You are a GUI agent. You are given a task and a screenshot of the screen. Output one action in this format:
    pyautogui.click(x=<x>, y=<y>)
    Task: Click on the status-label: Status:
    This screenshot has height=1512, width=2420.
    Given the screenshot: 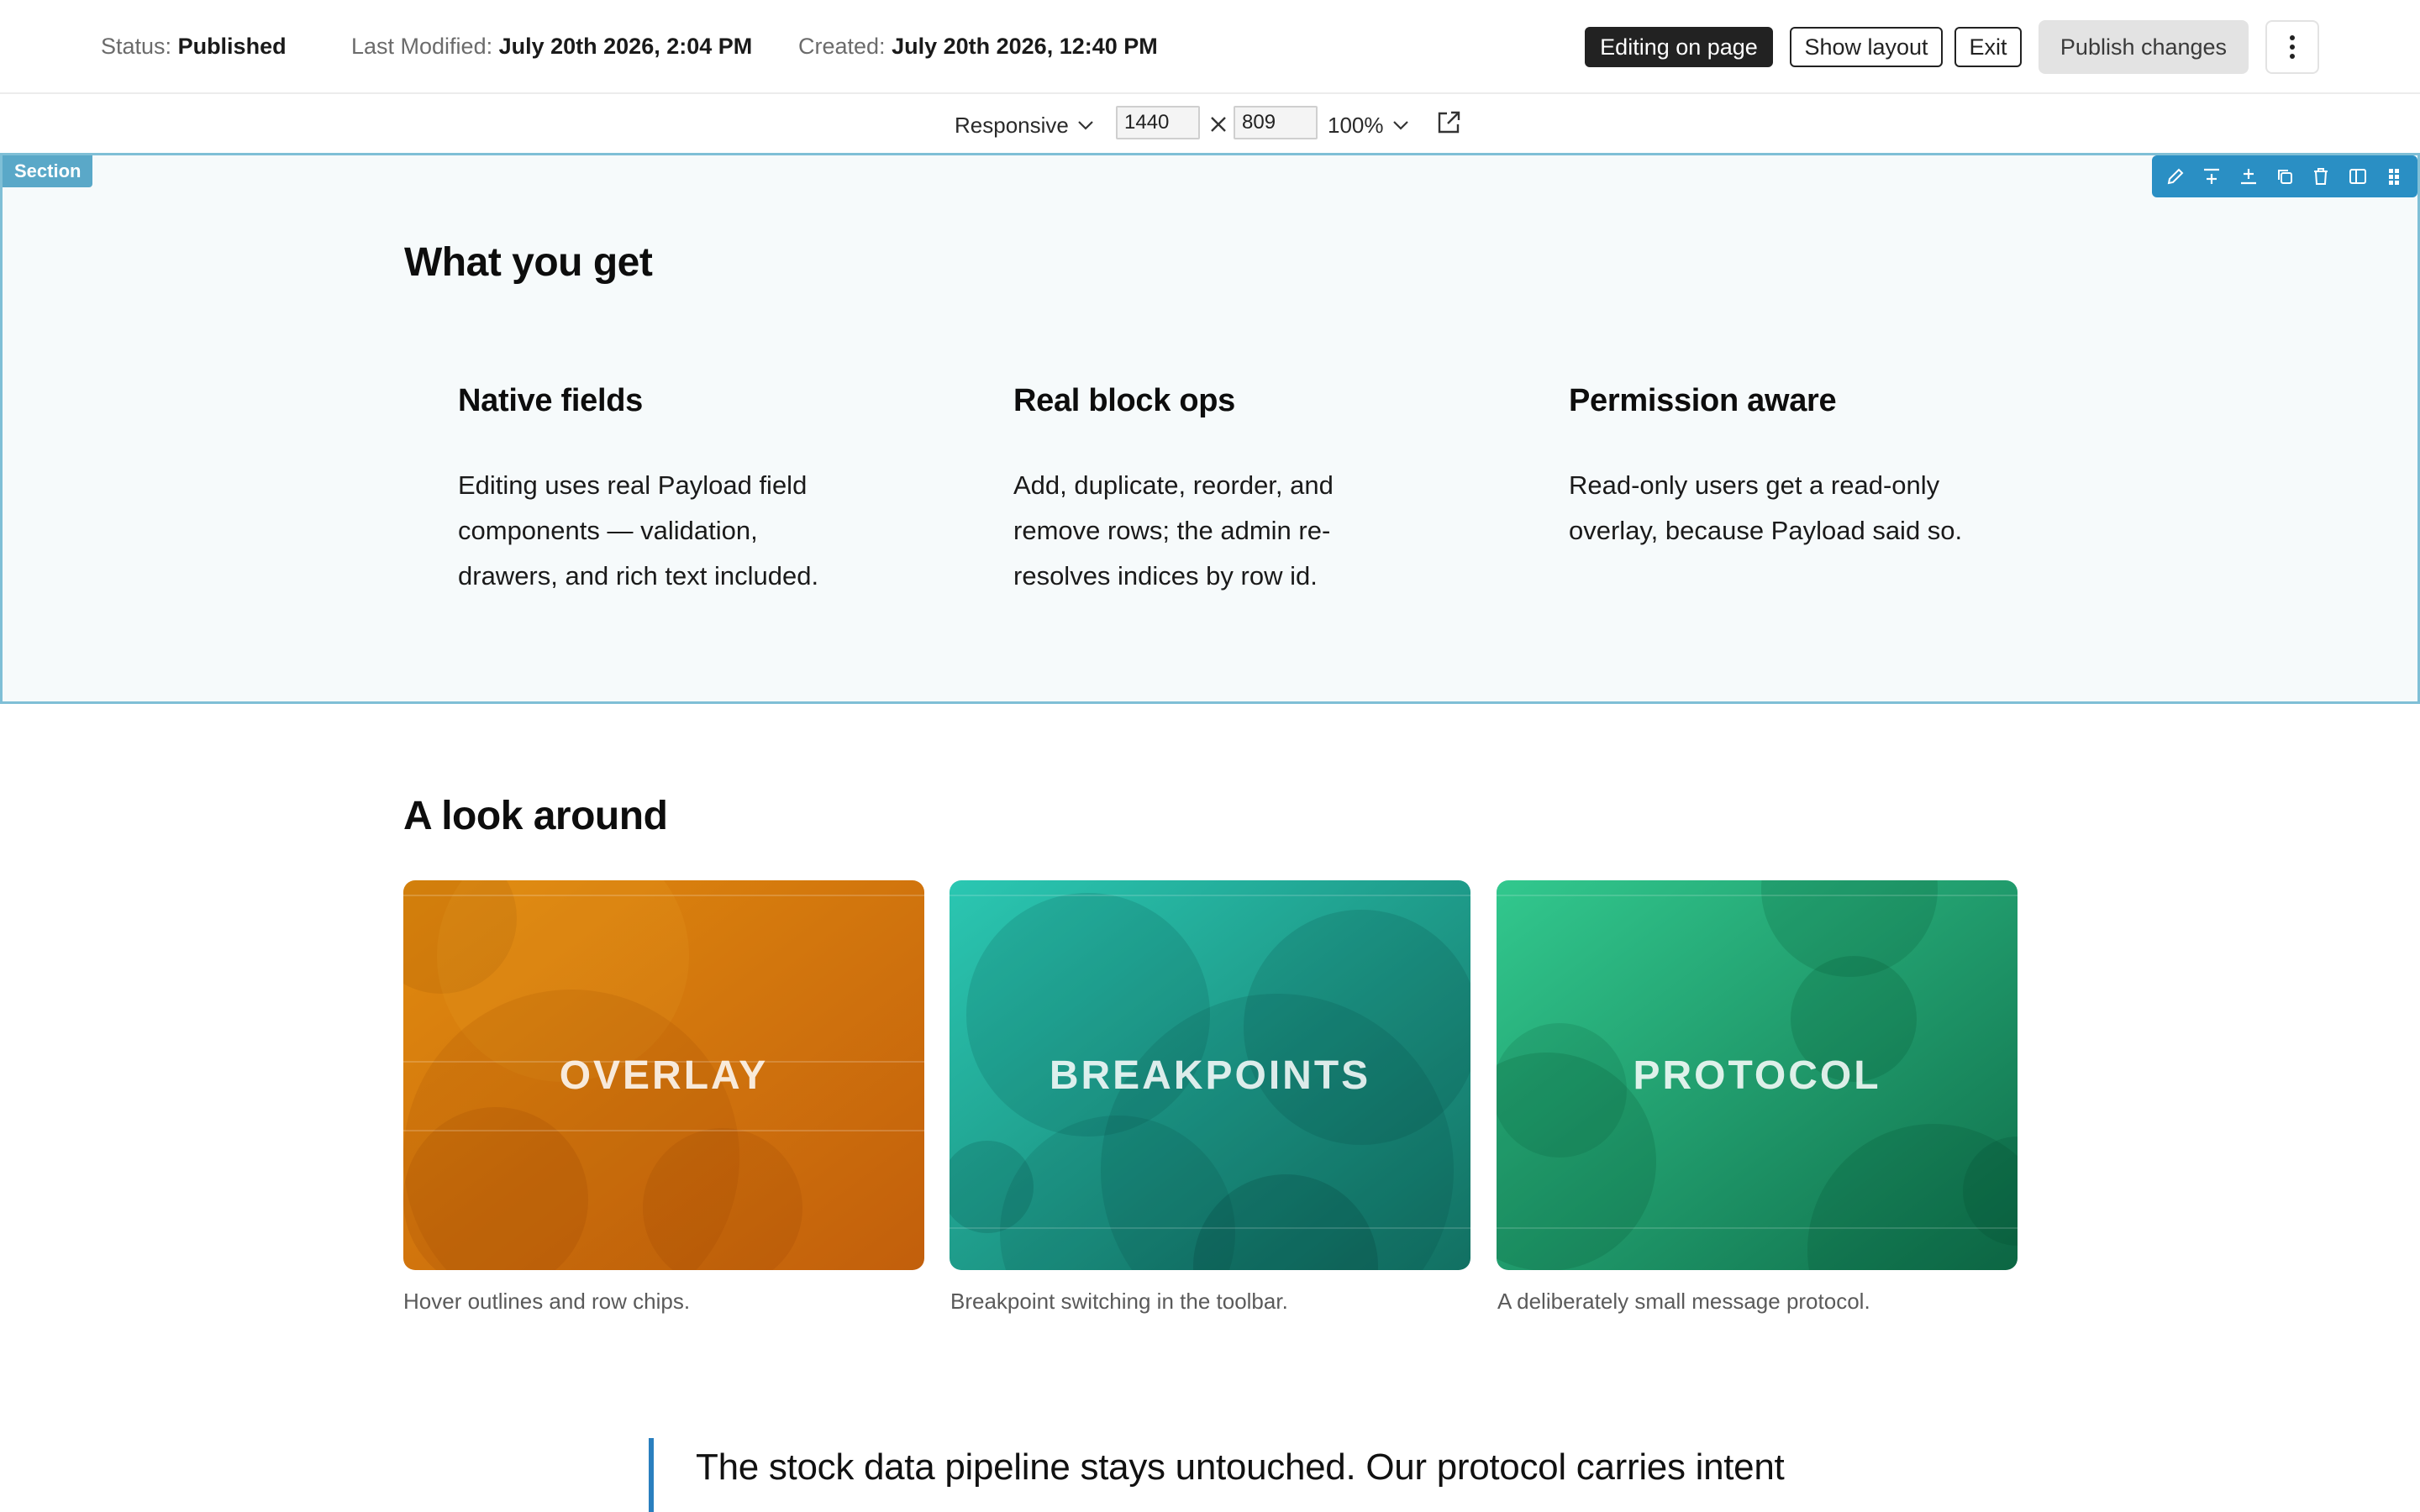 What is the action you would take?
    pyautogui.click(x=136, y=46)
    